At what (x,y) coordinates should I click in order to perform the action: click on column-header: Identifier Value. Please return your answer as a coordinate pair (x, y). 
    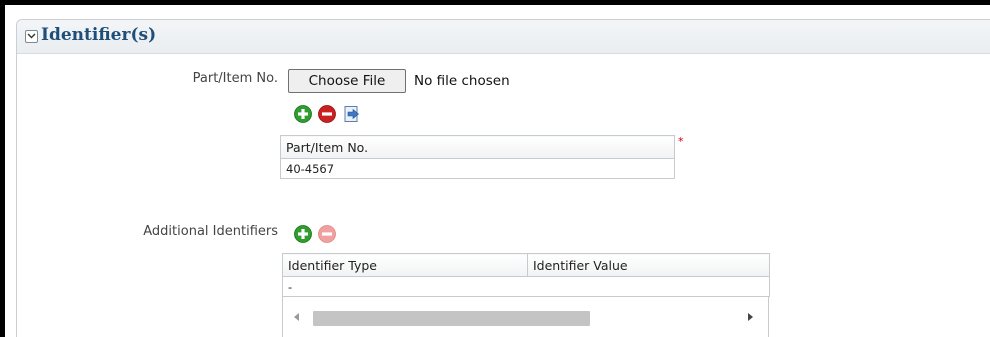
    Looking at the image, I should click on (648, 265).